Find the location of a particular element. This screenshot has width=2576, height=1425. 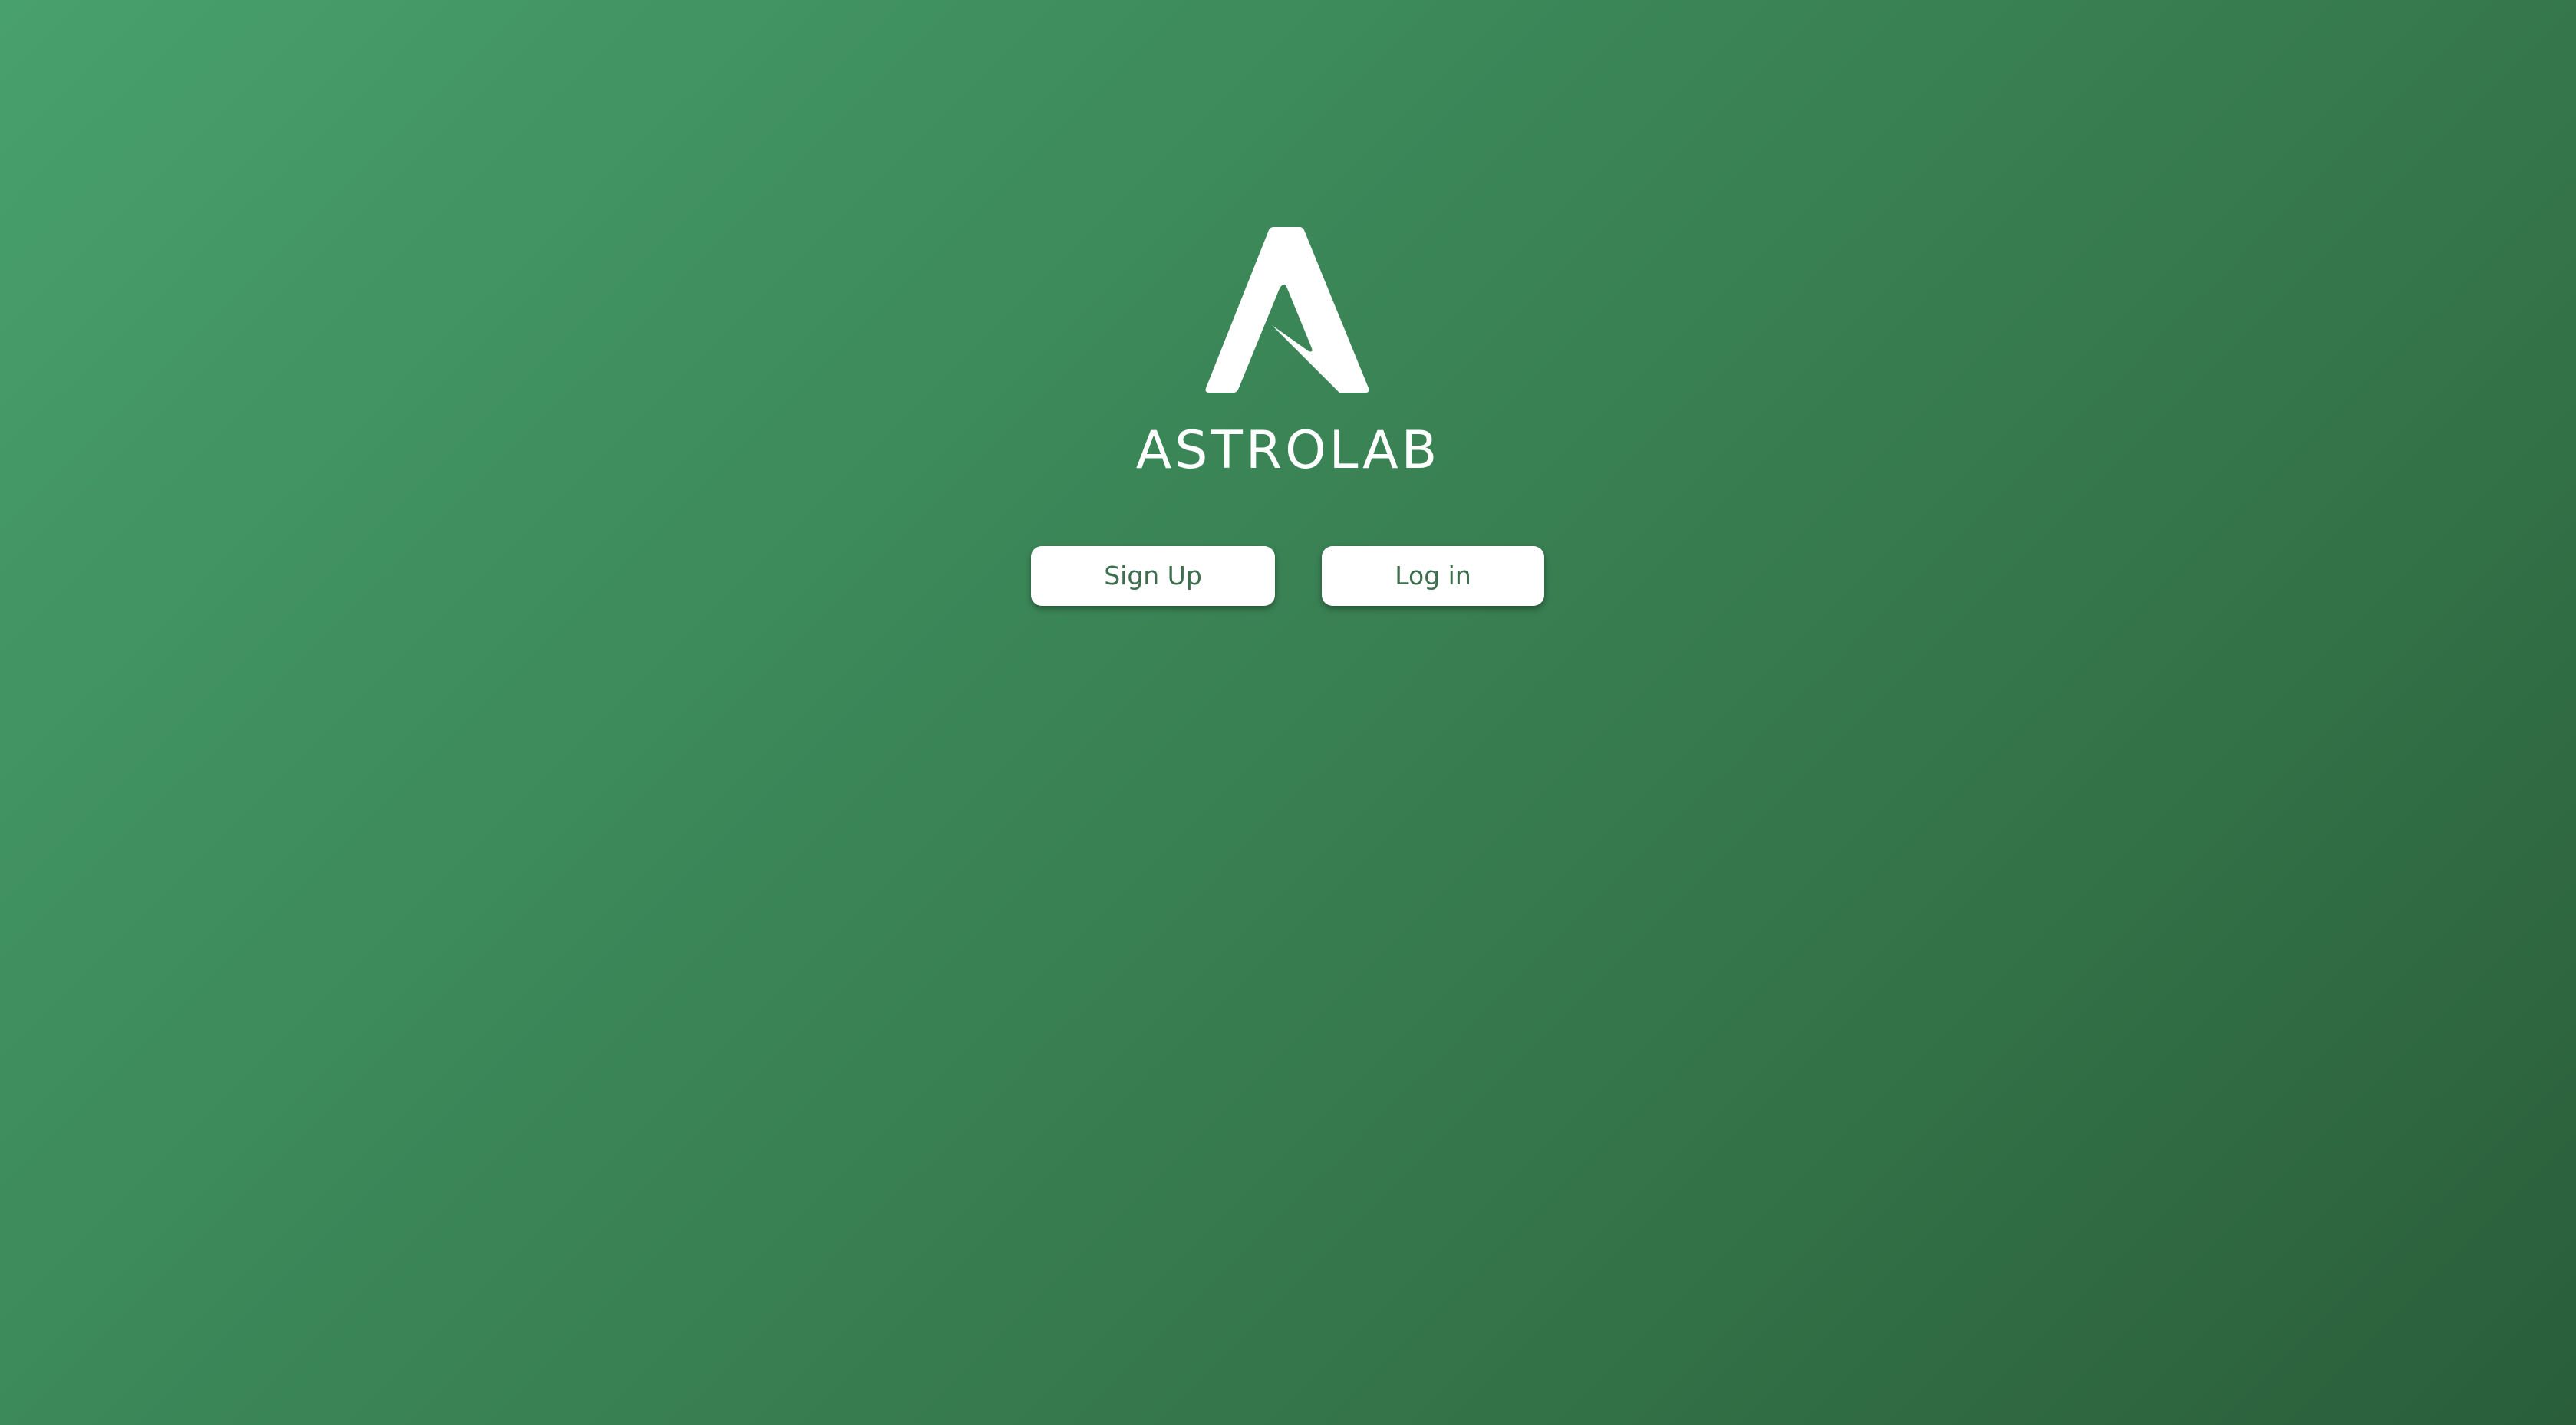

astrolab-logo-icon is located at coordinates (1286, 311).